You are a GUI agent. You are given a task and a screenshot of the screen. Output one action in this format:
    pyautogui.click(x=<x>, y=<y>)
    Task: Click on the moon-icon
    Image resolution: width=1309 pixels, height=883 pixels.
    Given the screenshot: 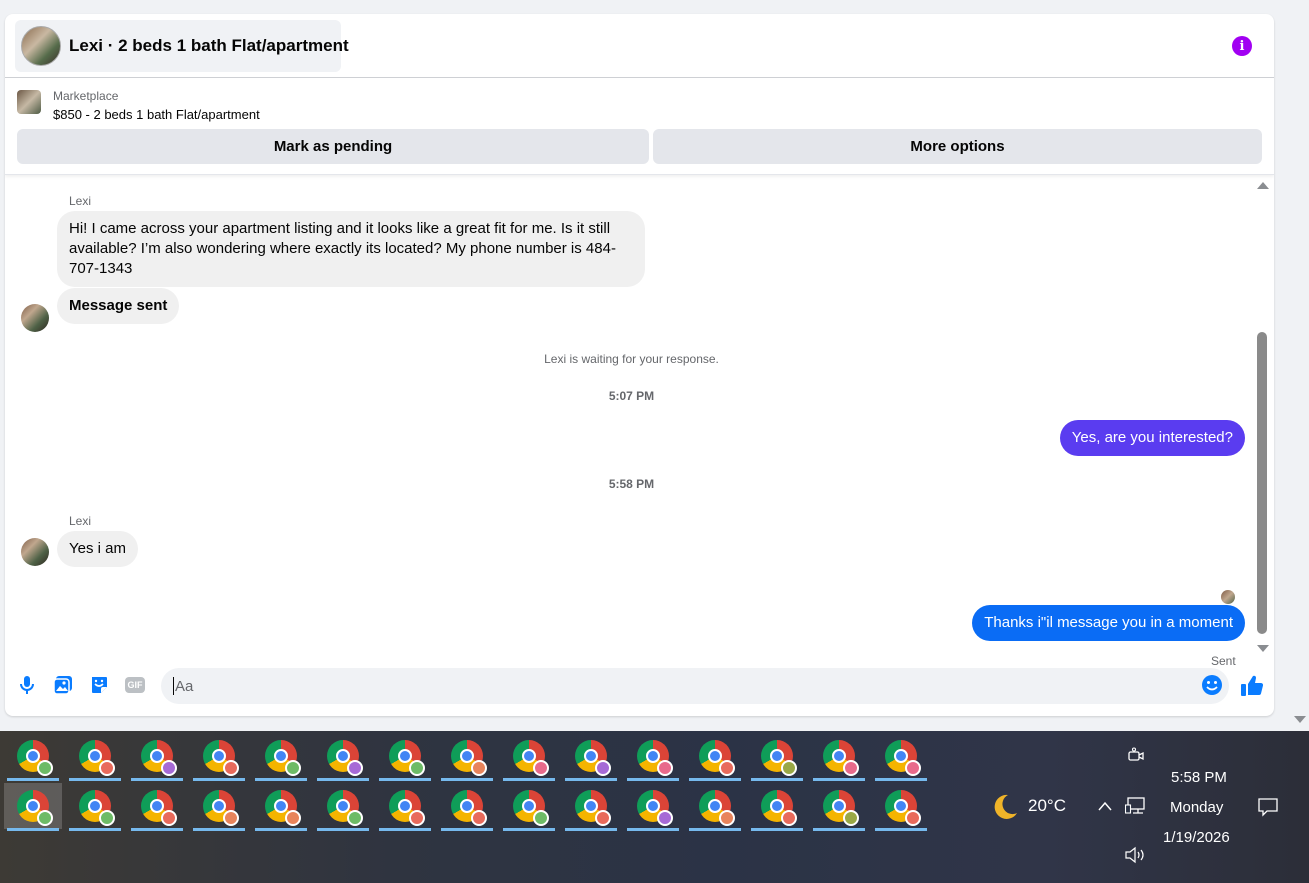 What is the action you would take?
    pyautogui.click(x=1004, y=807)
    